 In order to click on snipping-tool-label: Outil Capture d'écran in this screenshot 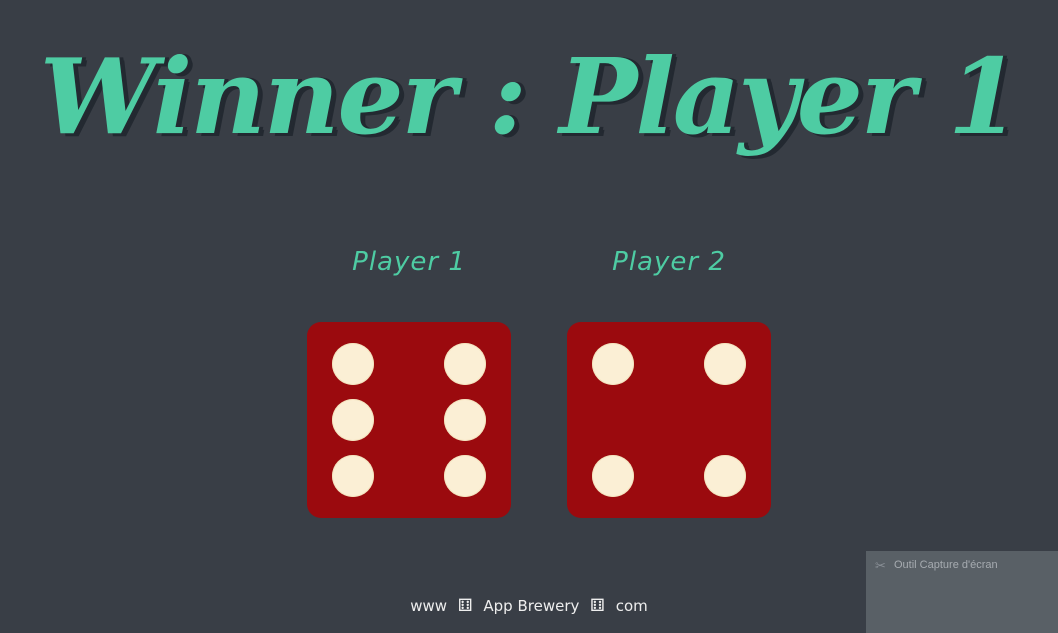, I will do `click(946, 565)`.